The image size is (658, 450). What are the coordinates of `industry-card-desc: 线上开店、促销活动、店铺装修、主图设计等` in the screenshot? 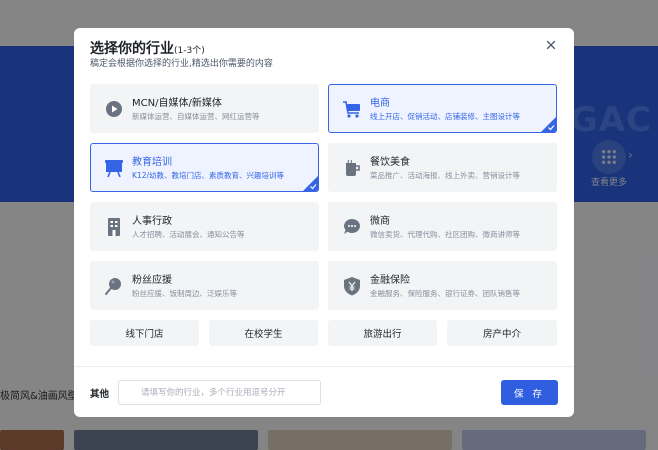 It's located at (445, 116).